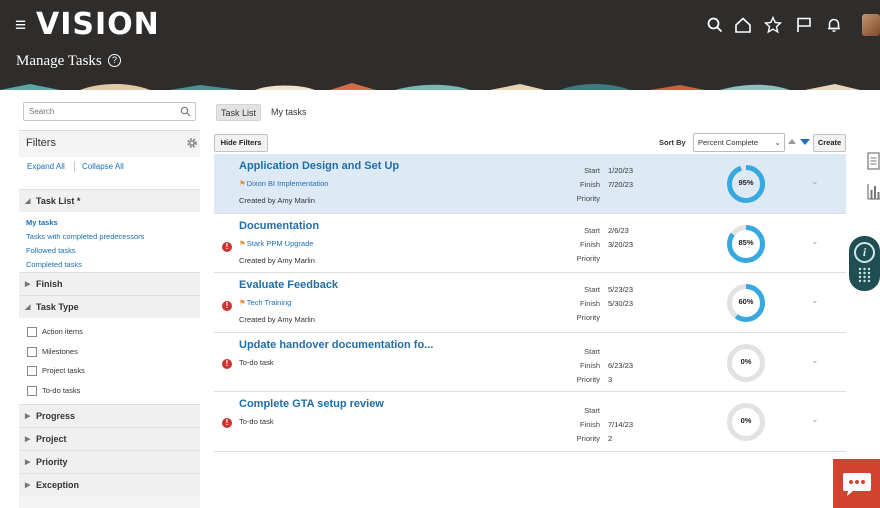 Image resolution: width=880 pixels, height=508 pixels. Describe the element at coordinates (227, 363) in the screenshot. I see `overdue-alert-icon: !` at that location.